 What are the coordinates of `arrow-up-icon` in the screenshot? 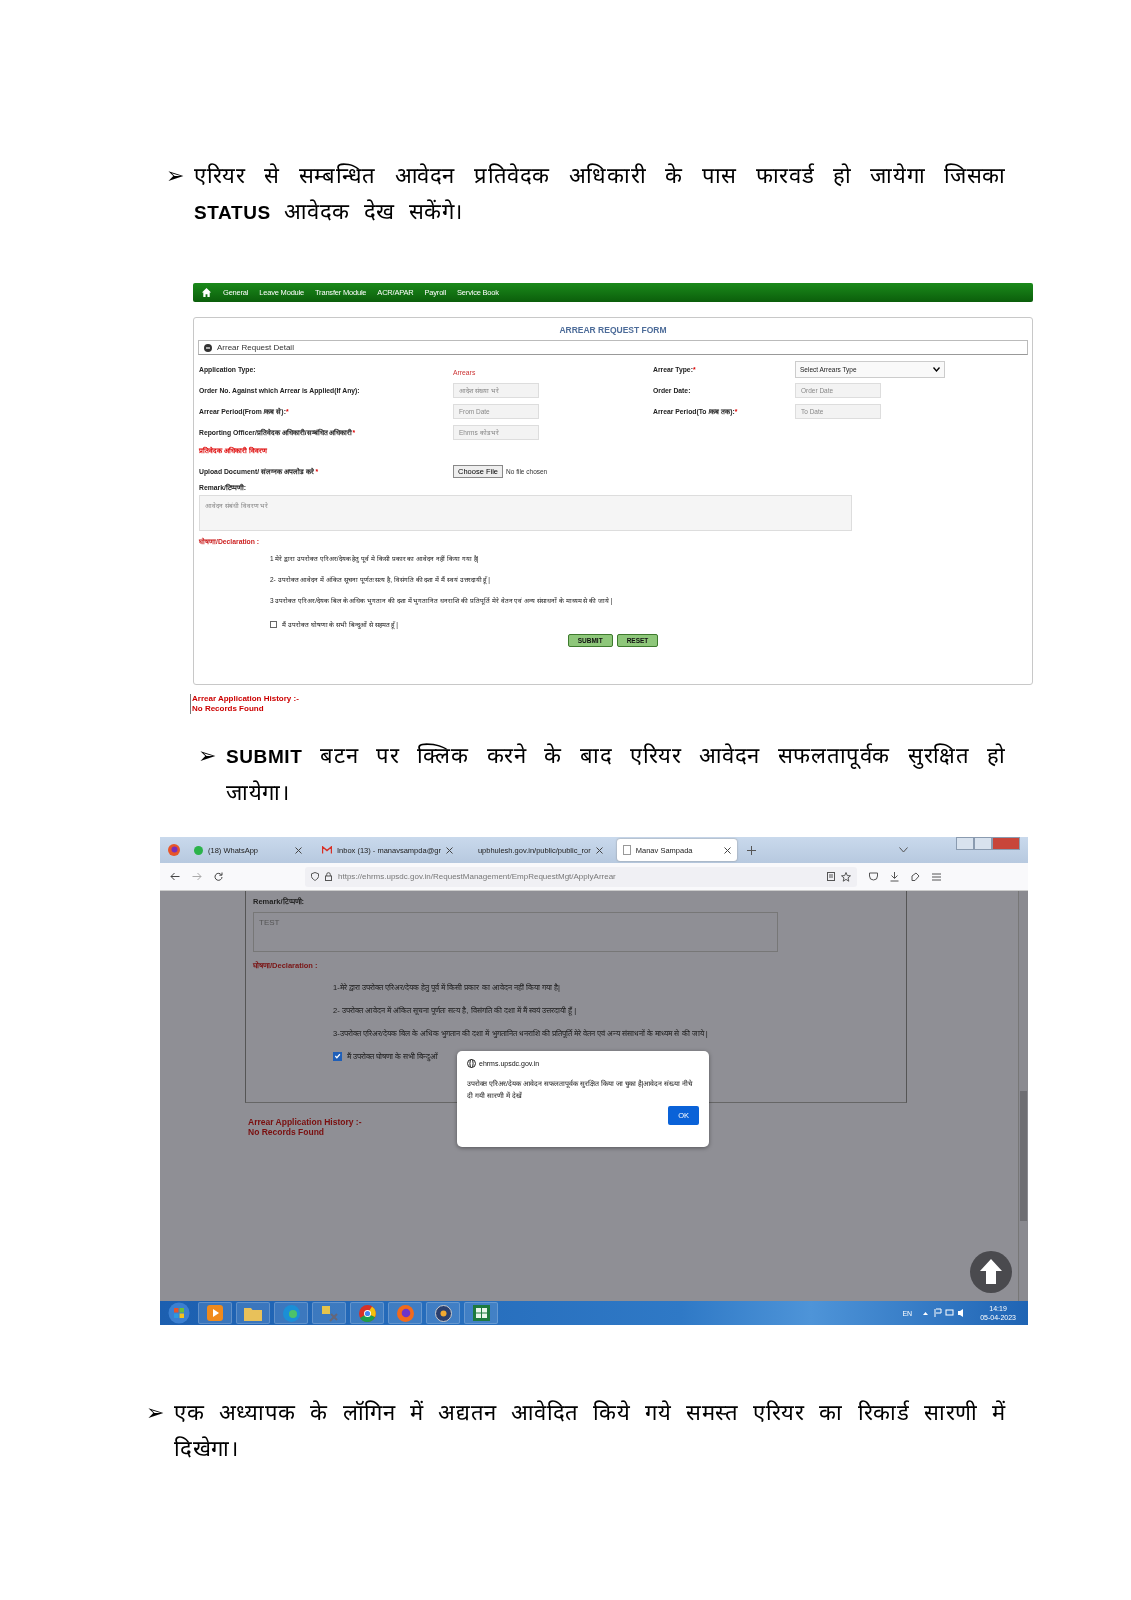 It's located at (991, 1272).